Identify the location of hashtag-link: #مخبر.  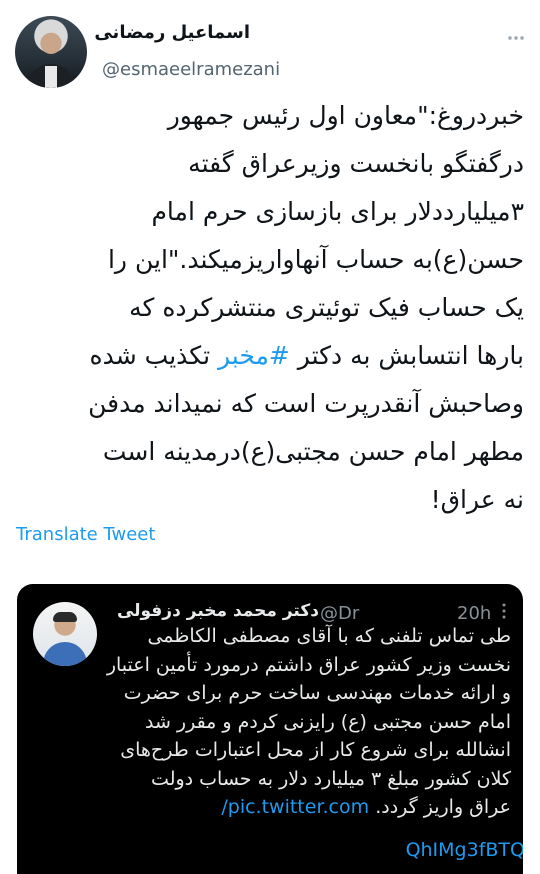
(254, 355).